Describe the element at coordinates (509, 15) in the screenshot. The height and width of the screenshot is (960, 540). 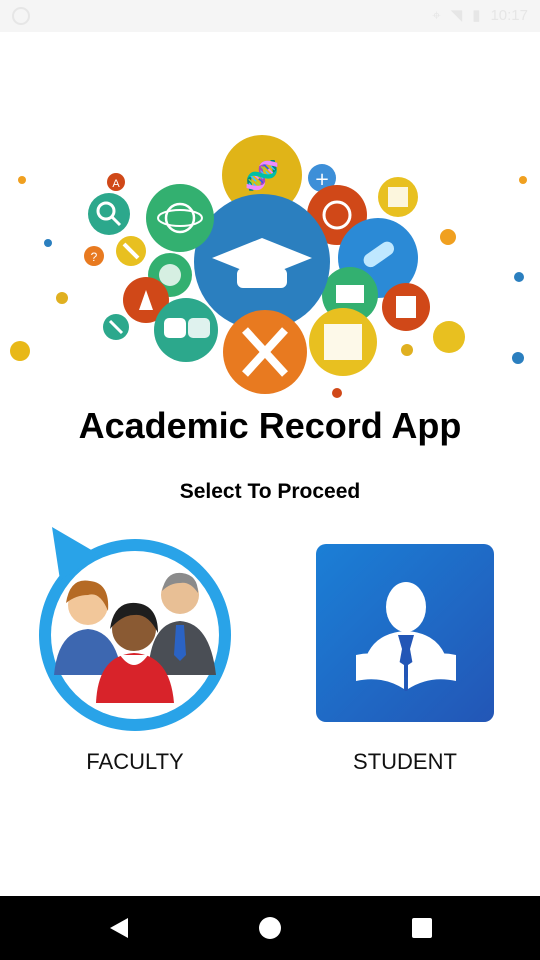
I see `status-time: 10:17` at that location.